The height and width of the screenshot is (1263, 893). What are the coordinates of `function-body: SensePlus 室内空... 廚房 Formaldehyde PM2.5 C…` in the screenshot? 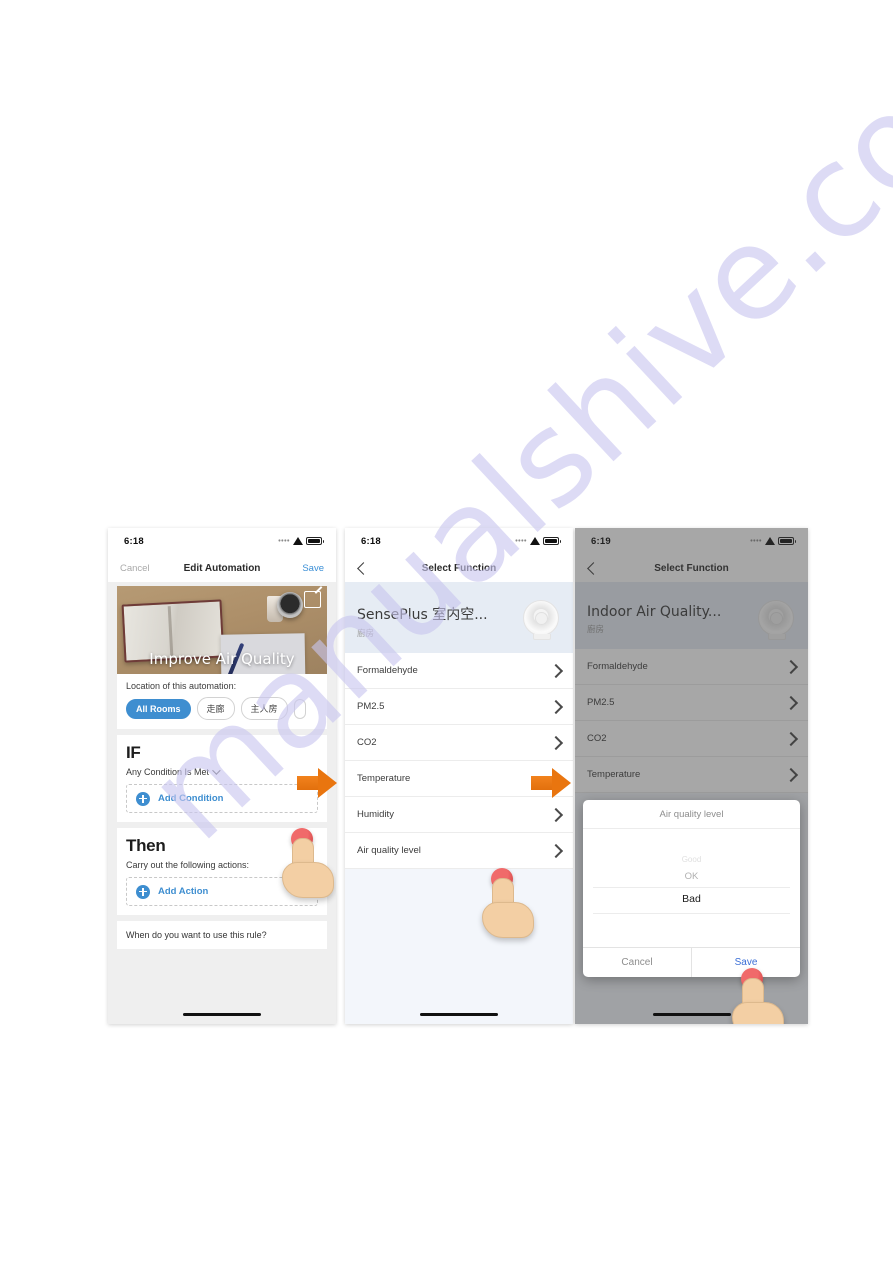 It's located at (459, 803).